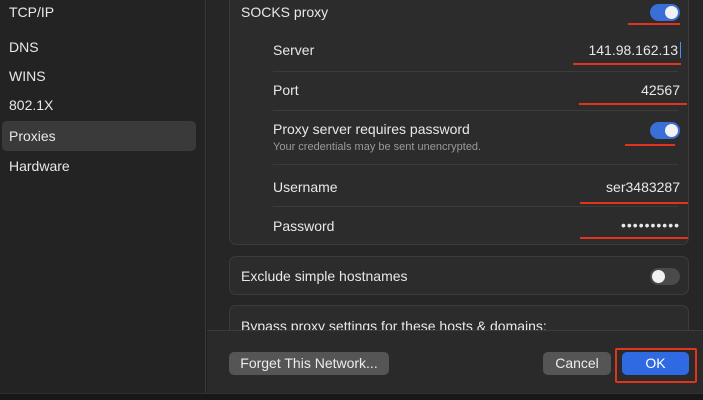  Describe the element at coordinates (579, 50) in the screenshot. I see `server-field: 141.98.162.13` at that location.